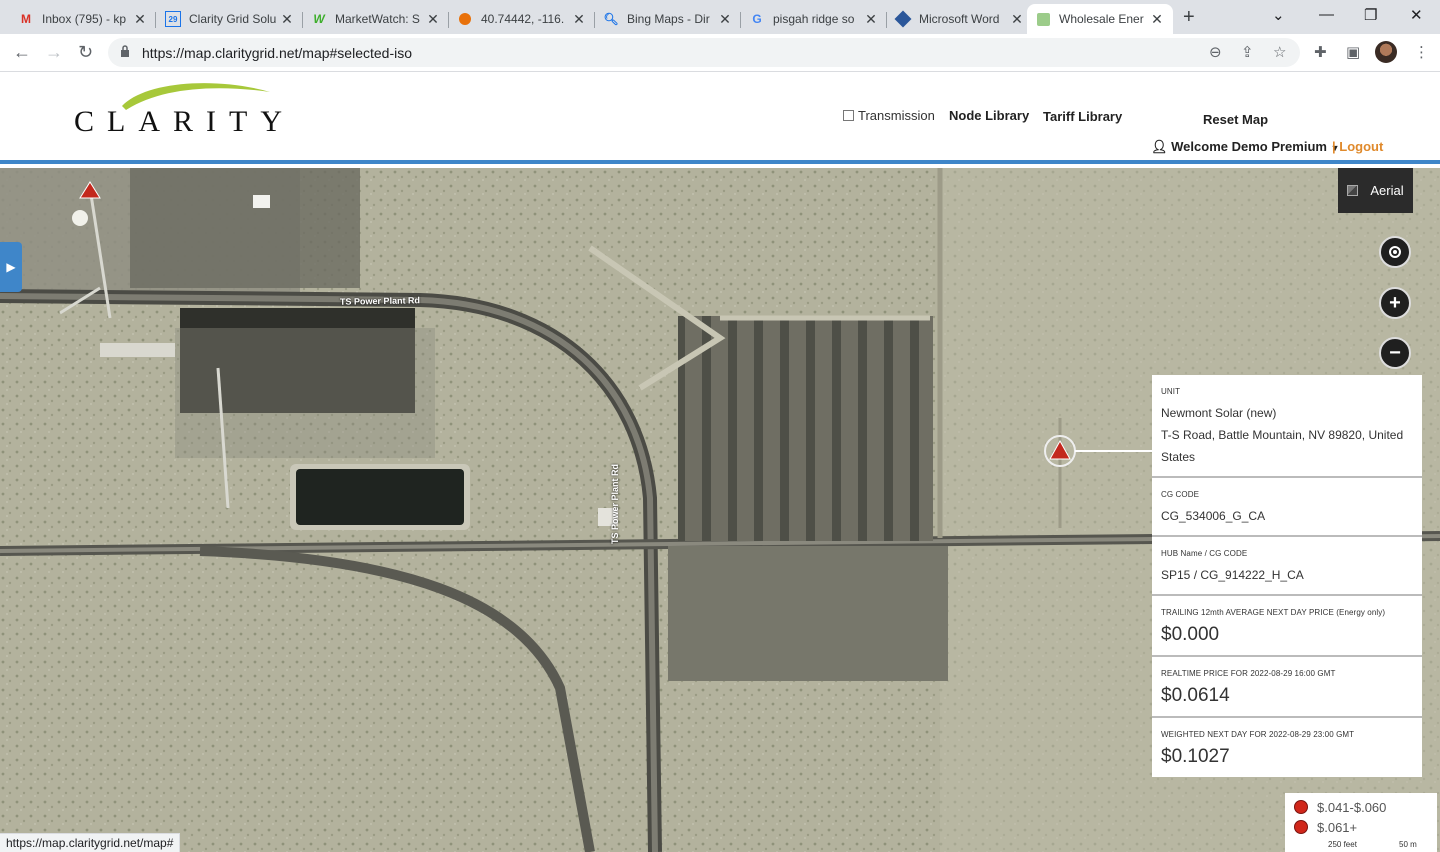 The width and height of the screenshot is (1440, 852). I want to click on locate-icon, so click(1395, 252).